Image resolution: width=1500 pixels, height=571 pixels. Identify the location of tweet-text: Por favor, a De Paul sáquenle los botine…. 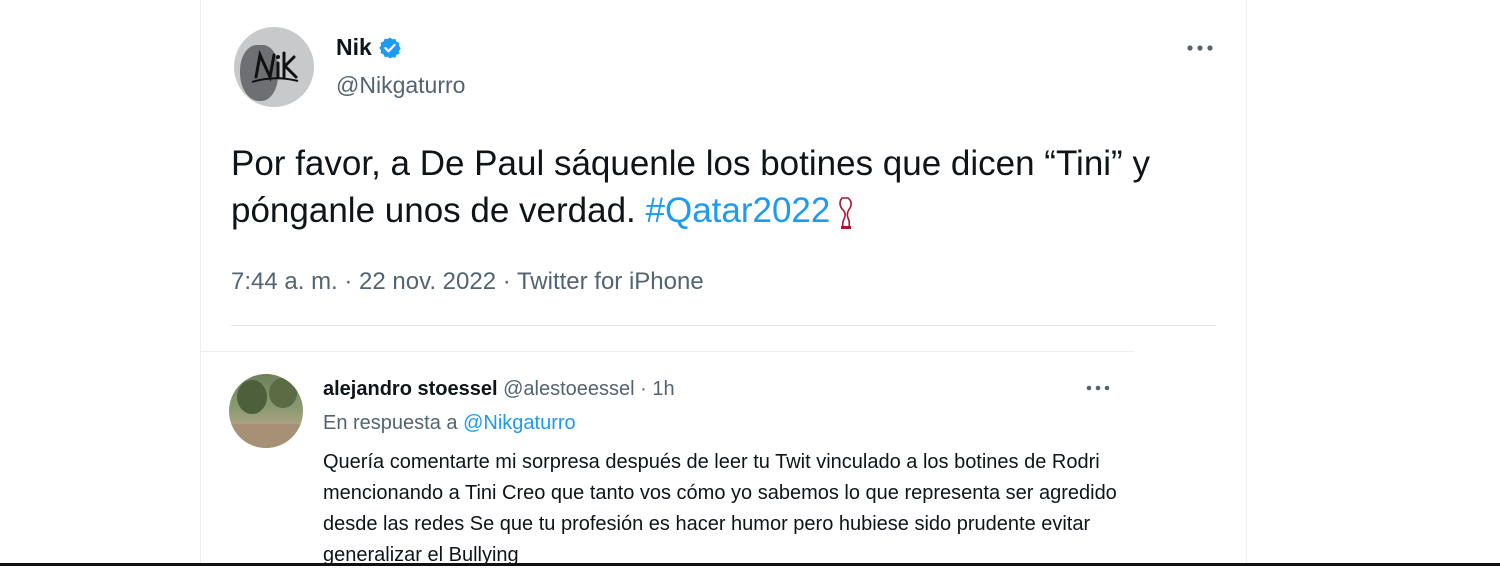
(711, 187).